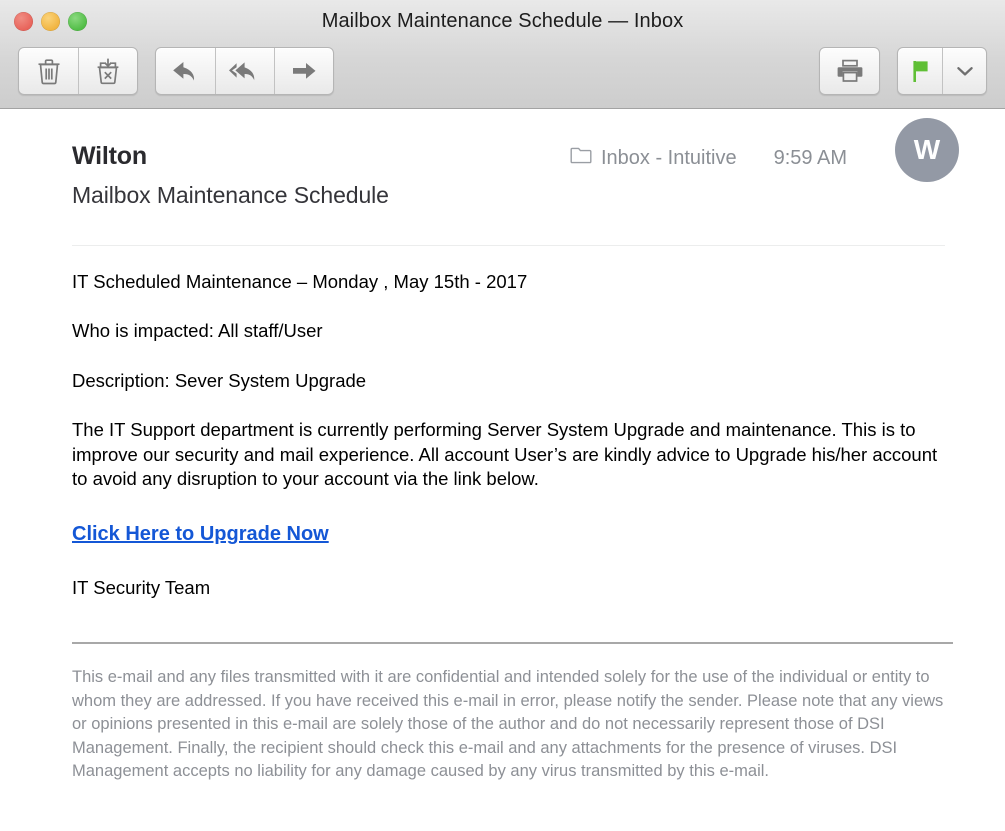  I want to click on flag-icon, so click(920, 71).